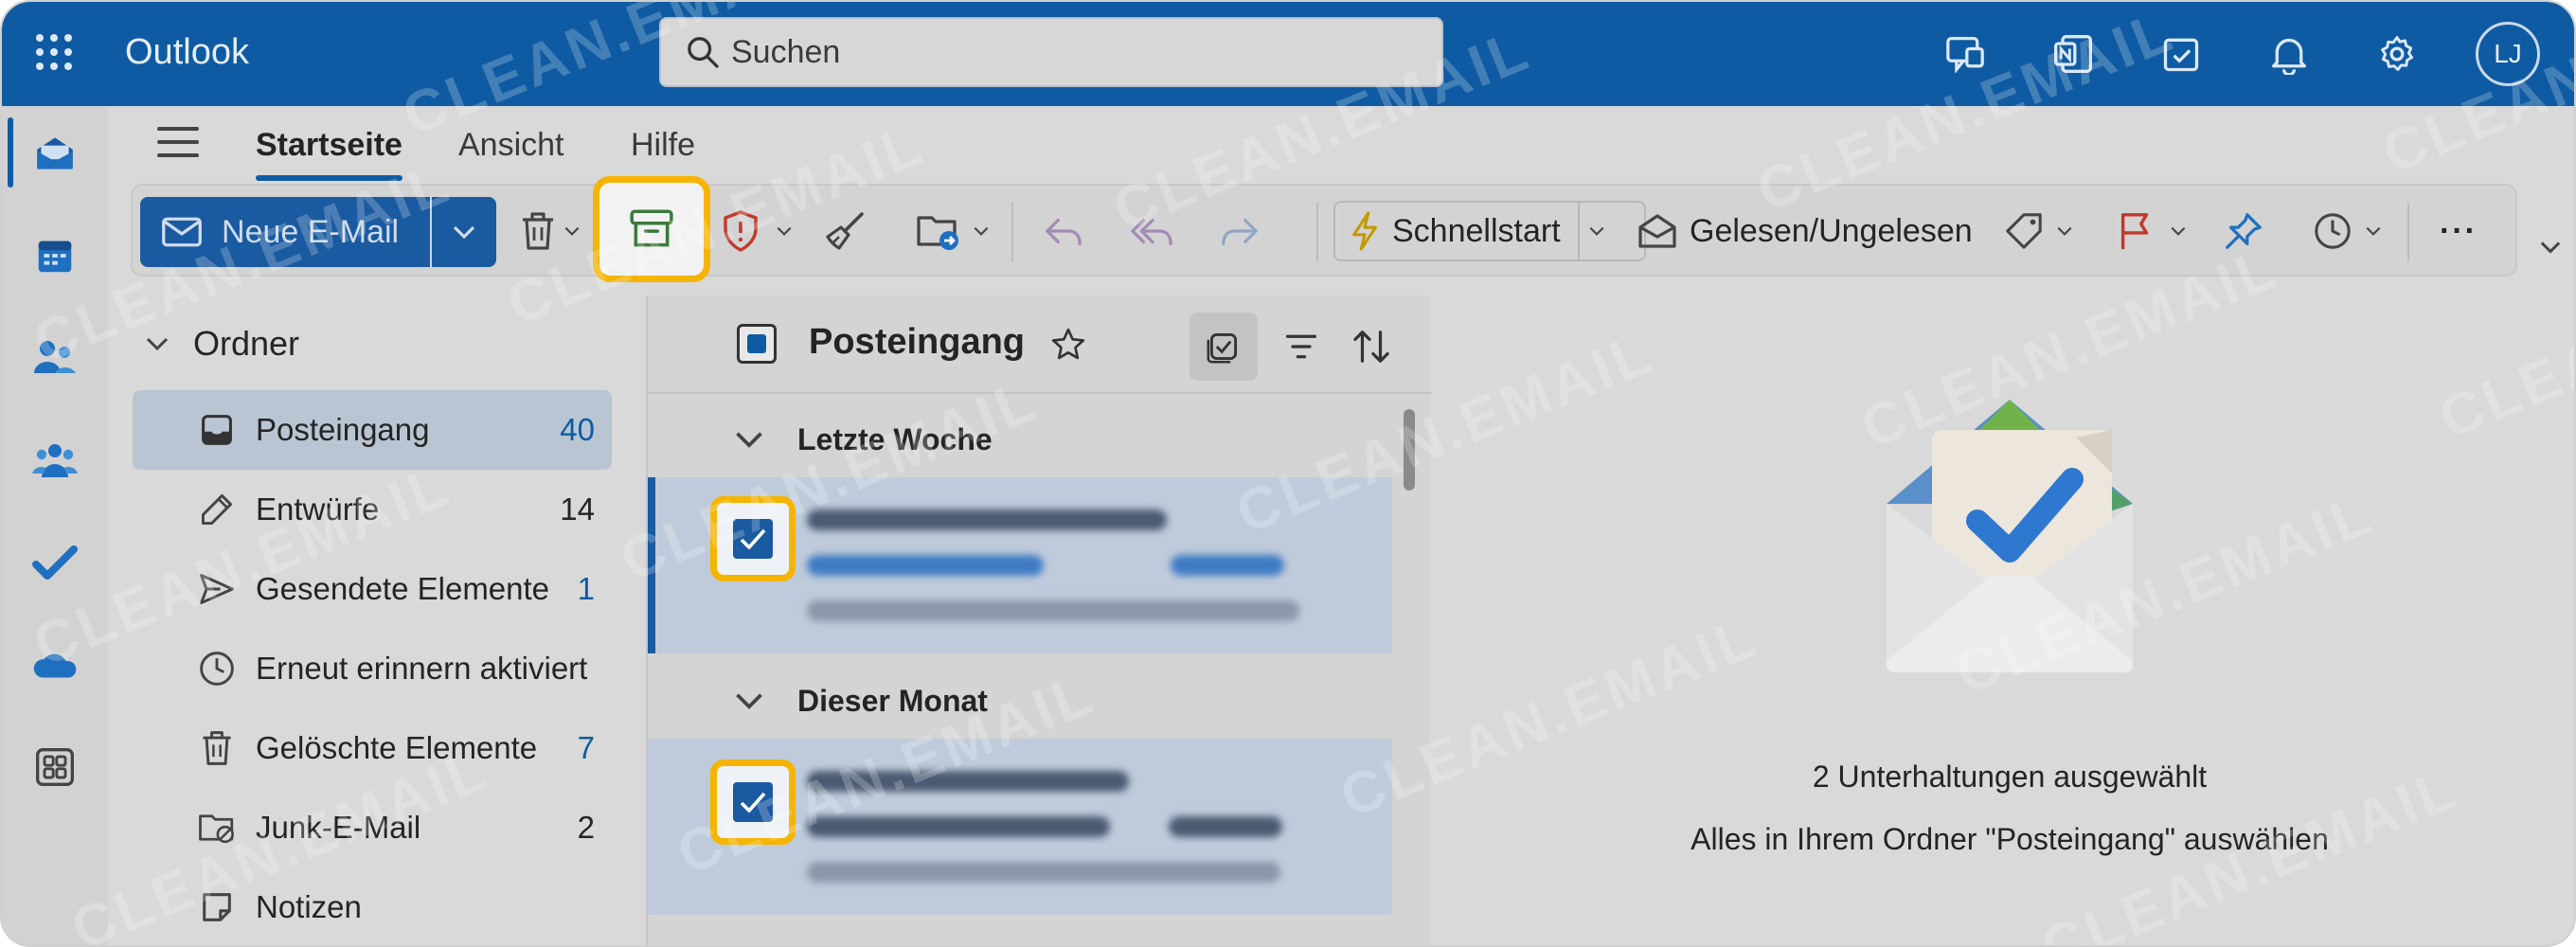 This screenshot has width=2576, height=947. Describe the element at coordinates (1224, 347) in the screenshot. I see `selection-mode-button` at that location.